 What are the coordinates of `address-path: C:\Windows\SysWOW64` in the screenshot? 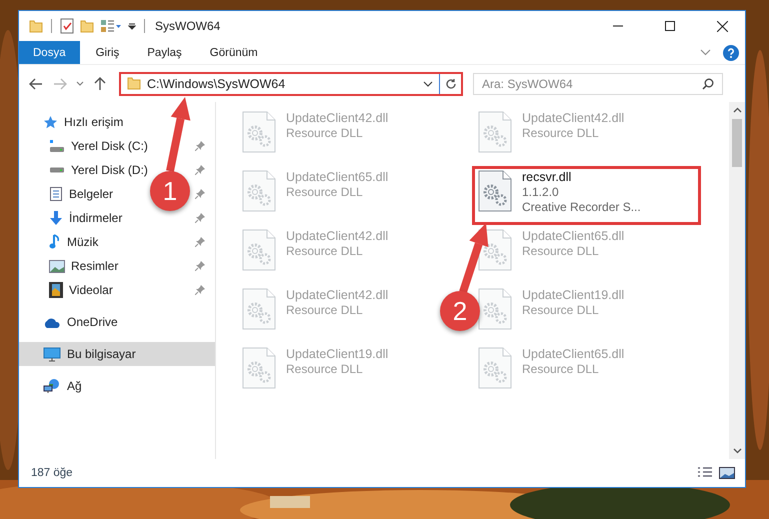 It's located at (216, 83).